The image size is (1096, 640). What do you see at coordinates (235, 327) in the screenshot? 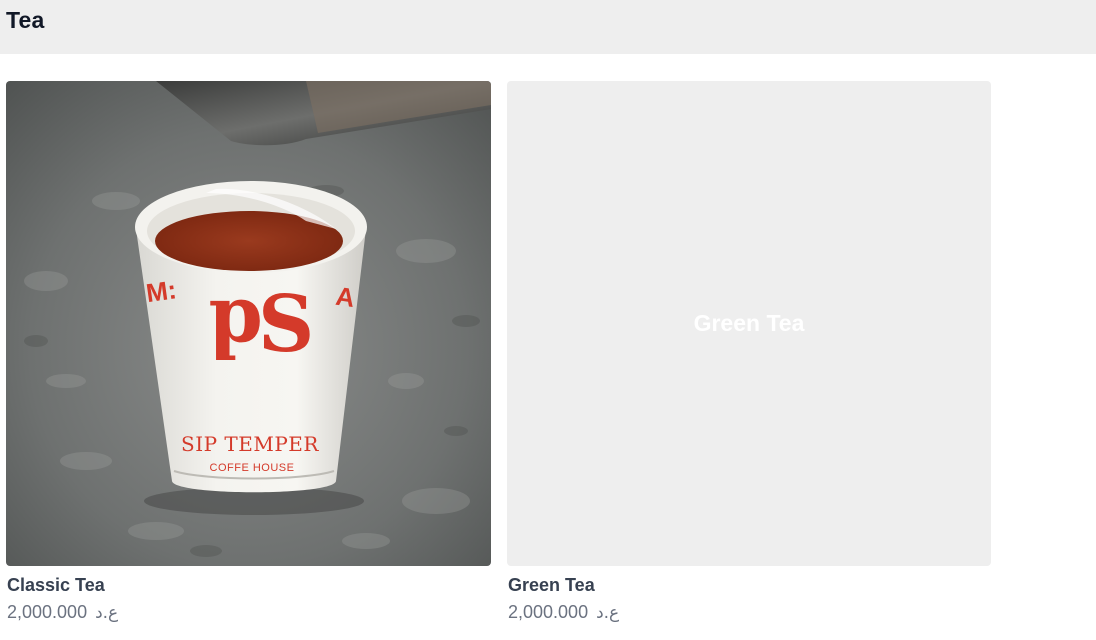
I see `cup-logo: d` at bounding box center [235, 327].